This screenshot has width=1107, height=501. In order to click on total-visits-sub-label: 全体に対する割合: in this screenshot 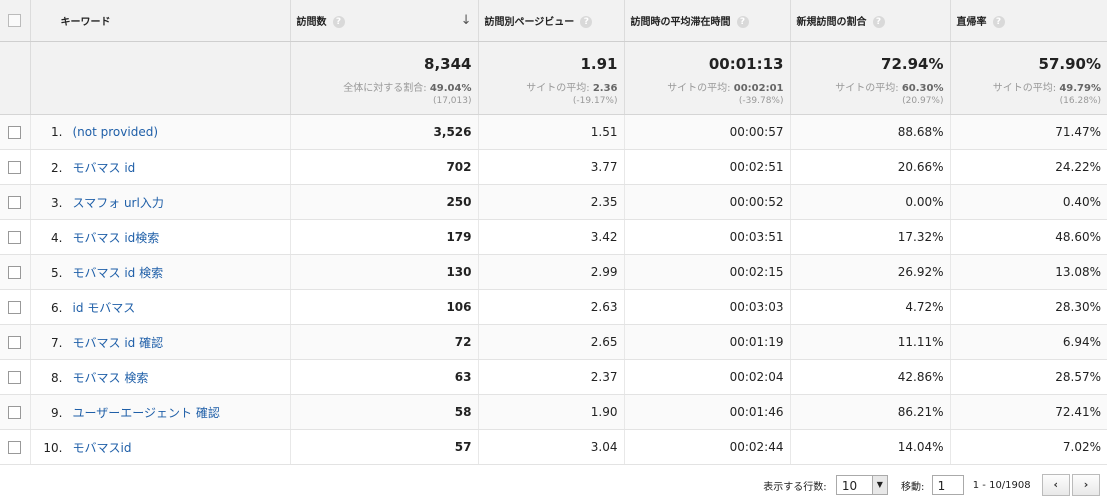, I will do `click(385, 88)`.